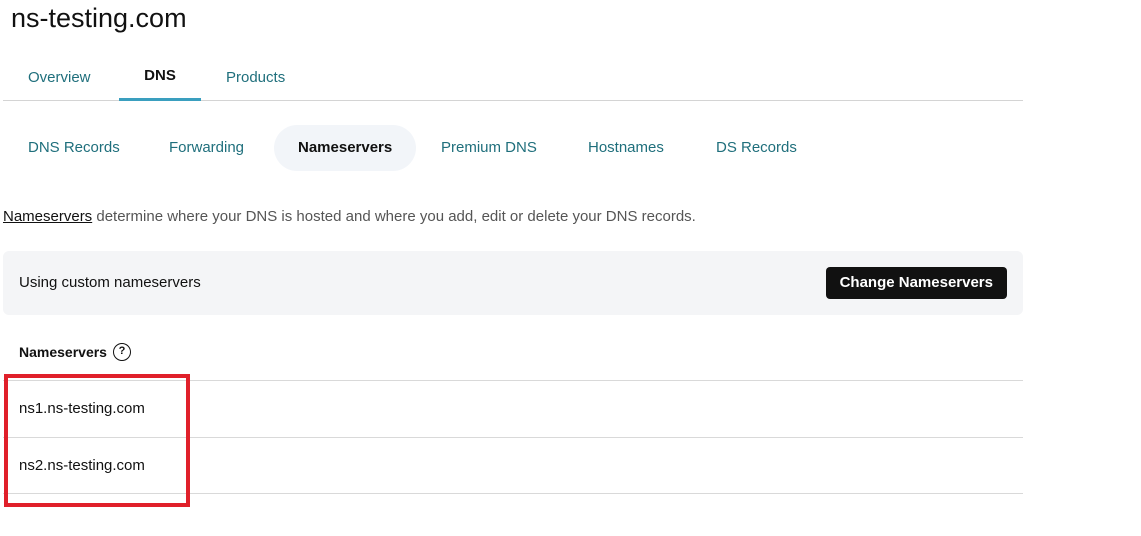 Image resolution: width=1141 pixels, height=536 pixels. I want to click on nameservers-header-label: Nameservers, so click(63, 352).